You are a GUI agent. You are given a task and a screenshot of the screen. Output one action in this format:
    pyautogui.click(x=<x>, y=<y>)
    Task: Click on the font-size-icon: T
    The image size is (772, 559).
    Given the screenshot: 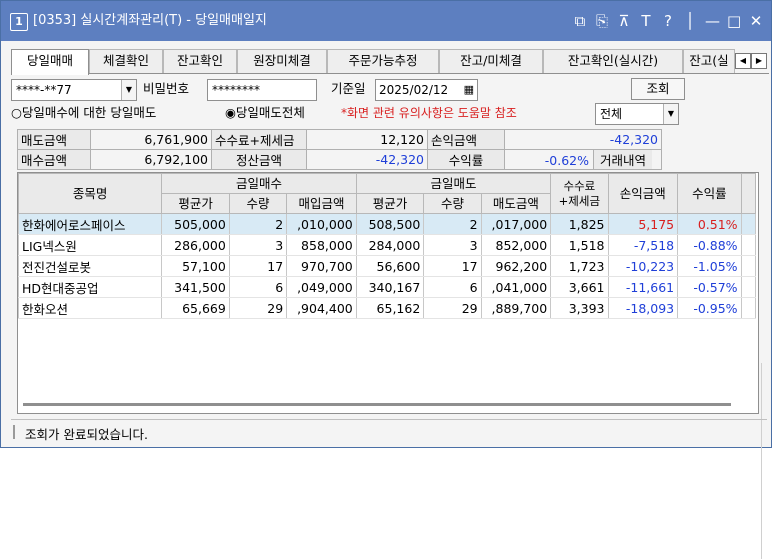 What is the action you would take?
    pyautogui.click(x=646, y=21)
    